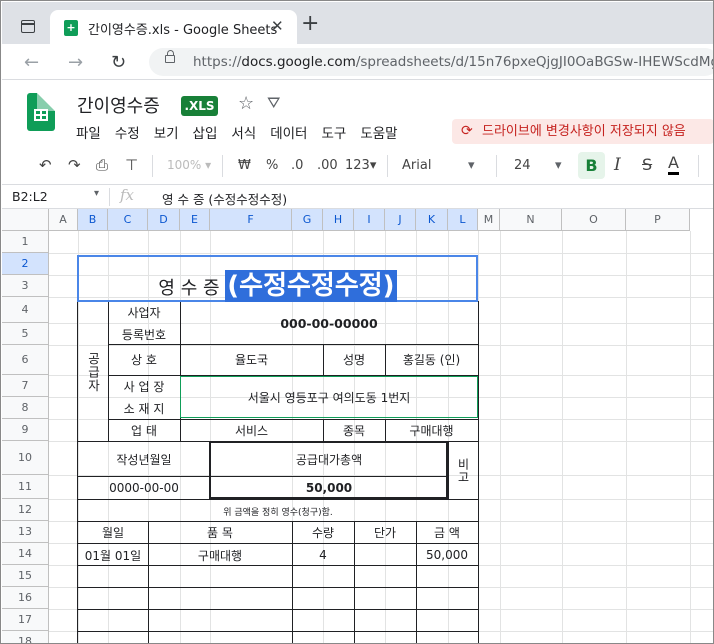 The height and width of the screenshot is (644, 714). I want to click on row-header-7: 7, so click(25, 386).